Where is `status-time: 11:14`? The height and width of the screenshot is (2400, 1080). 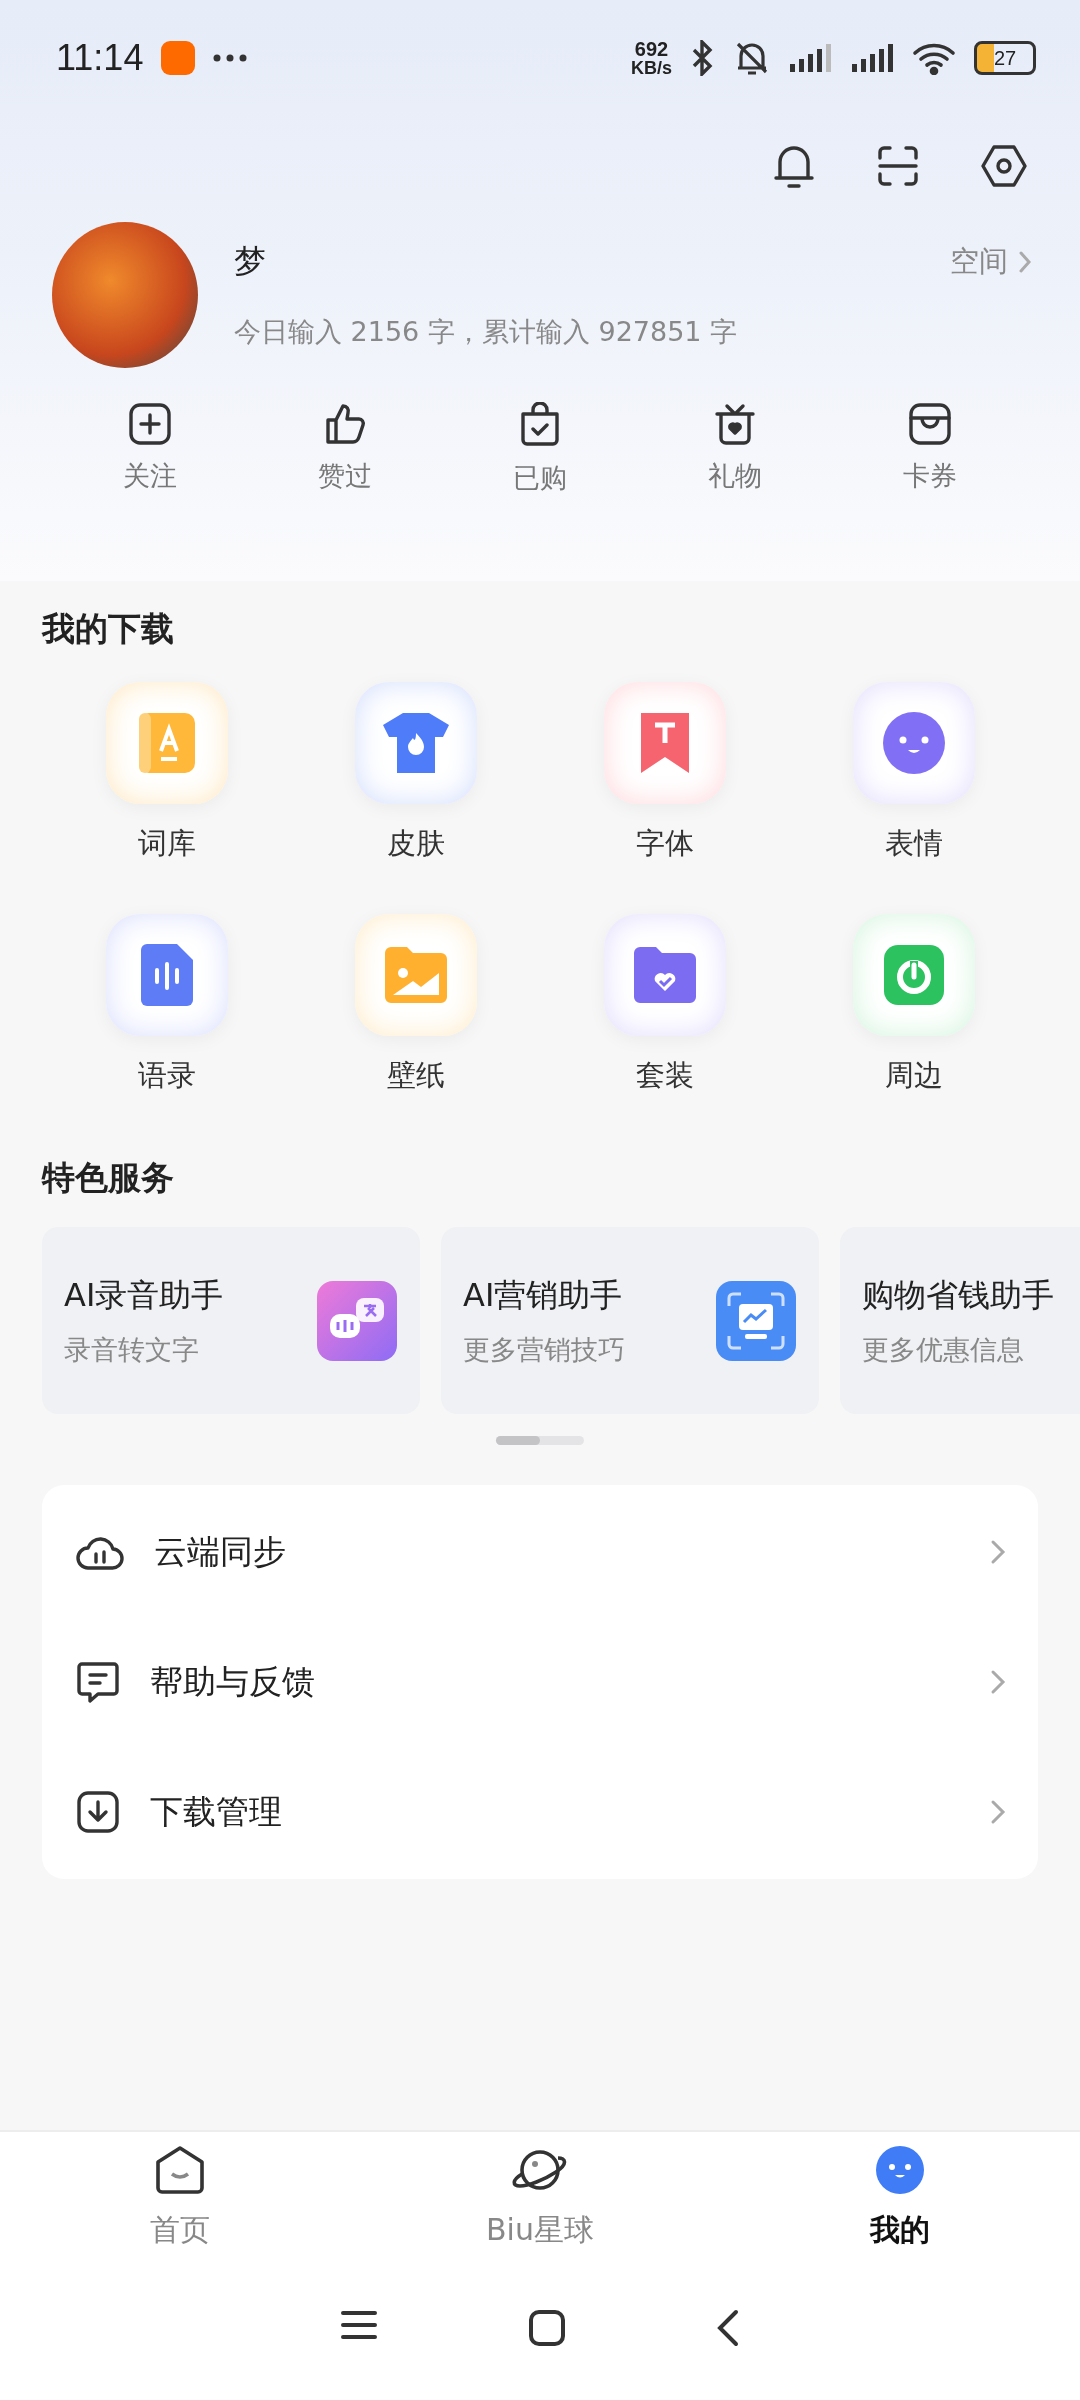
status-time: 11:14 is located at coordinates (100, 58).